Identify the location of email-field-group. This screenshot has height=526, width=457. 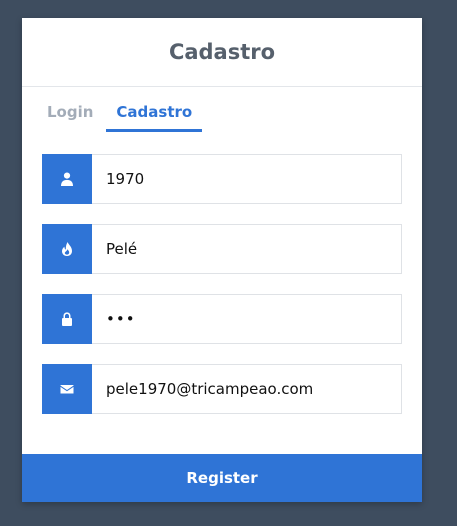
(222, 389).